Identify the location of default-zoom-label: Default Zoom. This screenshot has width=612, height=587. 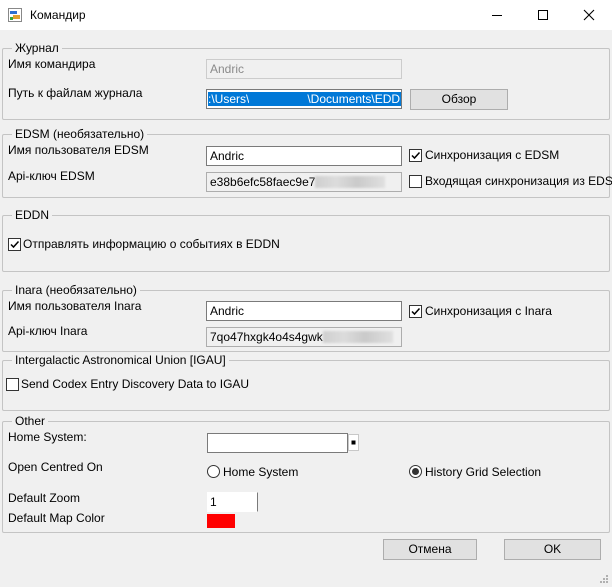
(44, 498).